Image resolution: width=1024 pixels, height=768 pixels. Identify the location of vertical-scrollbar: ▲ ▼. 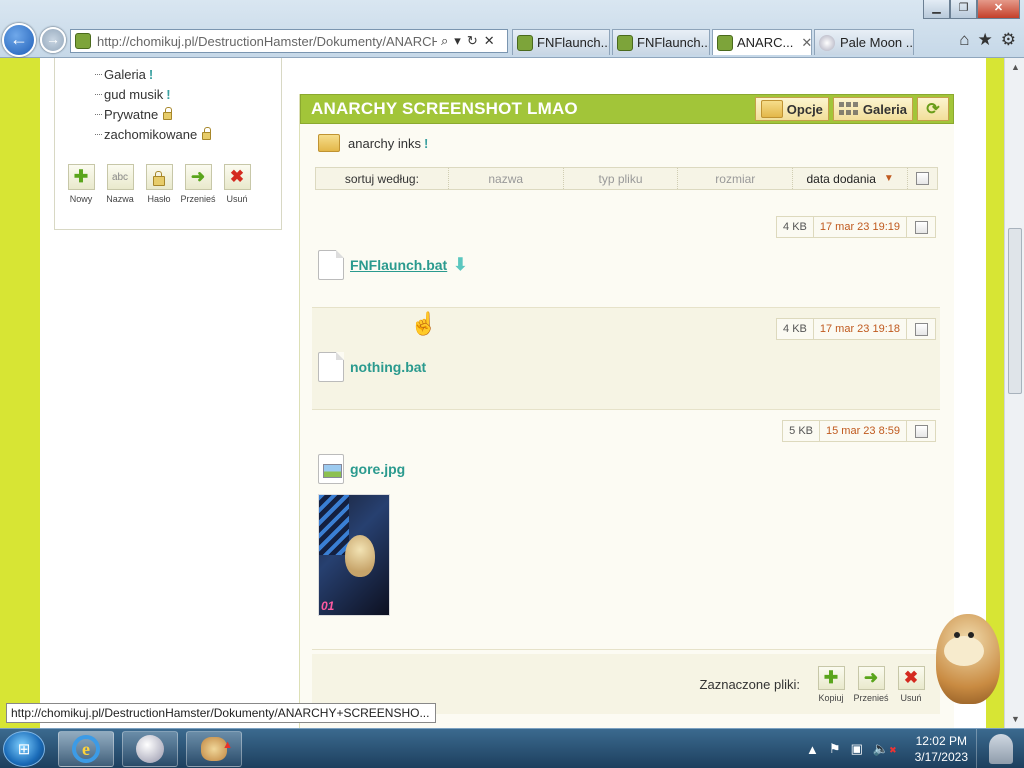
(1014, 393).